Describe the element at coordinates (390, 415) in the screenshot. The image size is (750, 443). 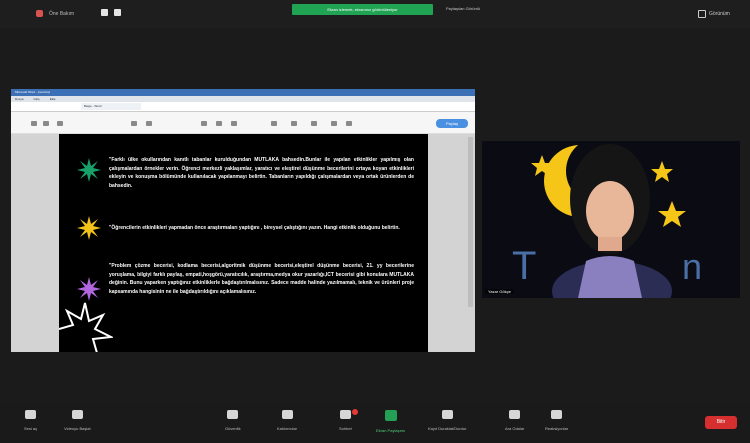
I see `share-screen-icon` at that location.